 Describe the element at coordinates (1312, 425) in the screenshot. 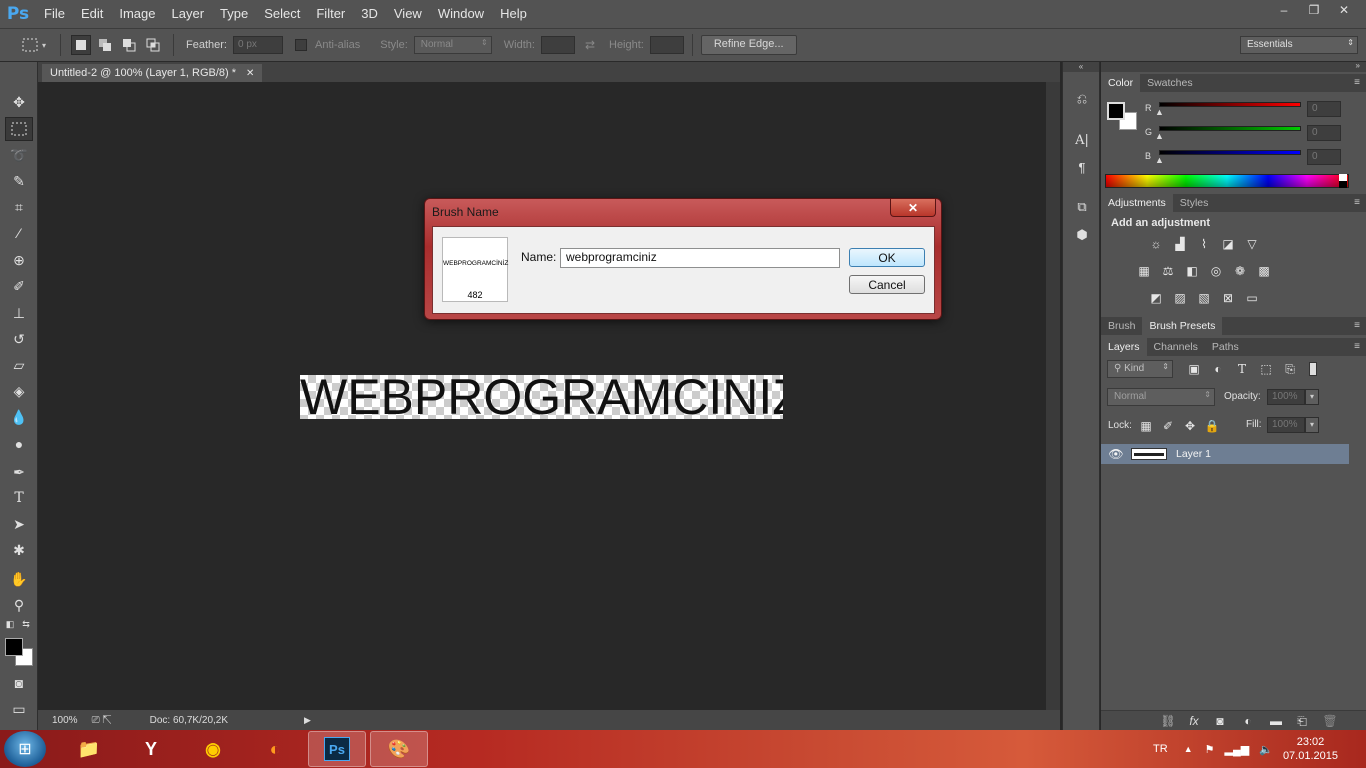

I see `fill-dropdown-icon: ▾` at that location.